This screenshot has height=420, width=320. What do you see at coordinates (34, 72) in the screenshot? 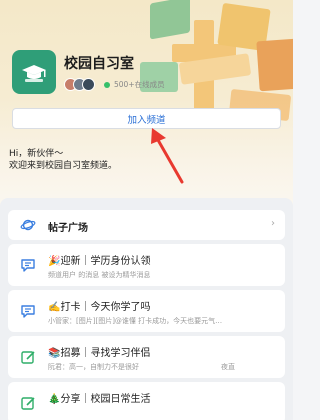
I see `graduation-cap-icon` at bounding box center [34, 72].